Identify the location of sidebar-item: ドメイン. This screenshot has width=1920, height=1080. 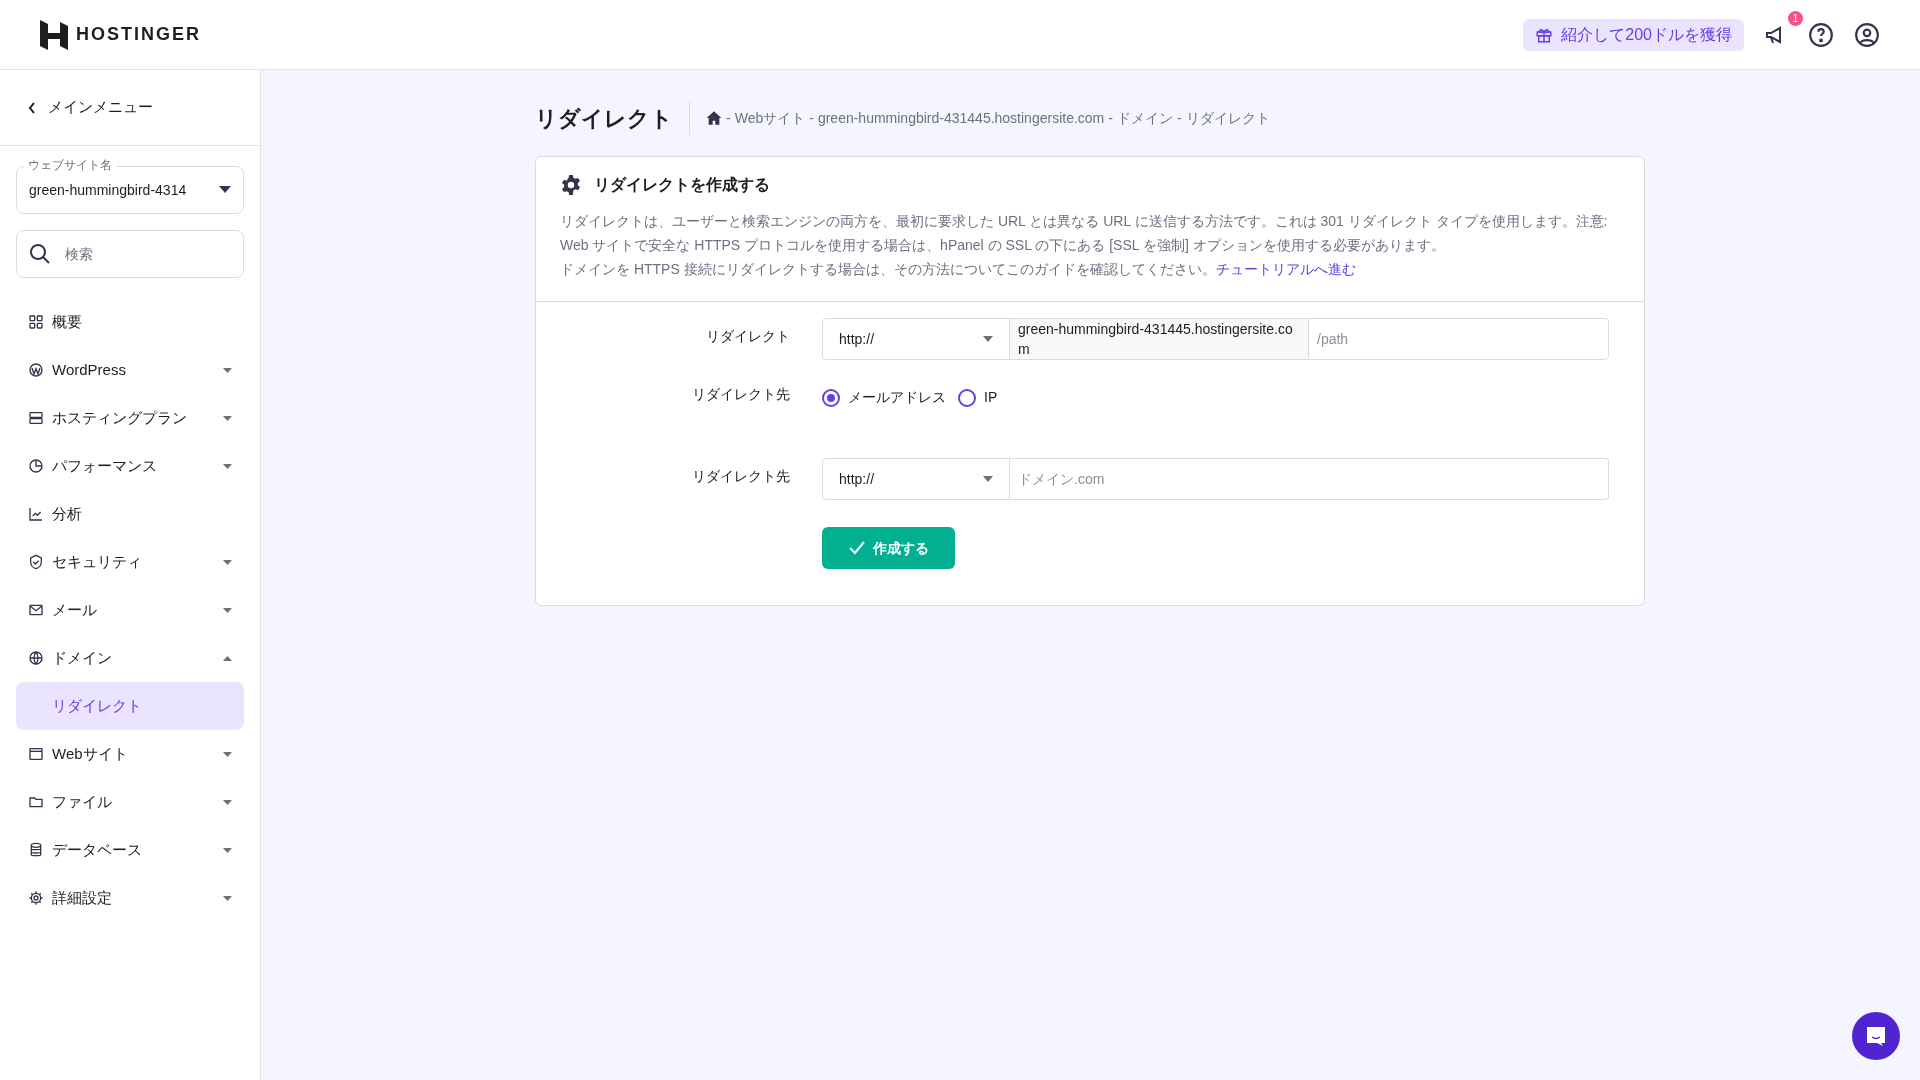
(130, 658).